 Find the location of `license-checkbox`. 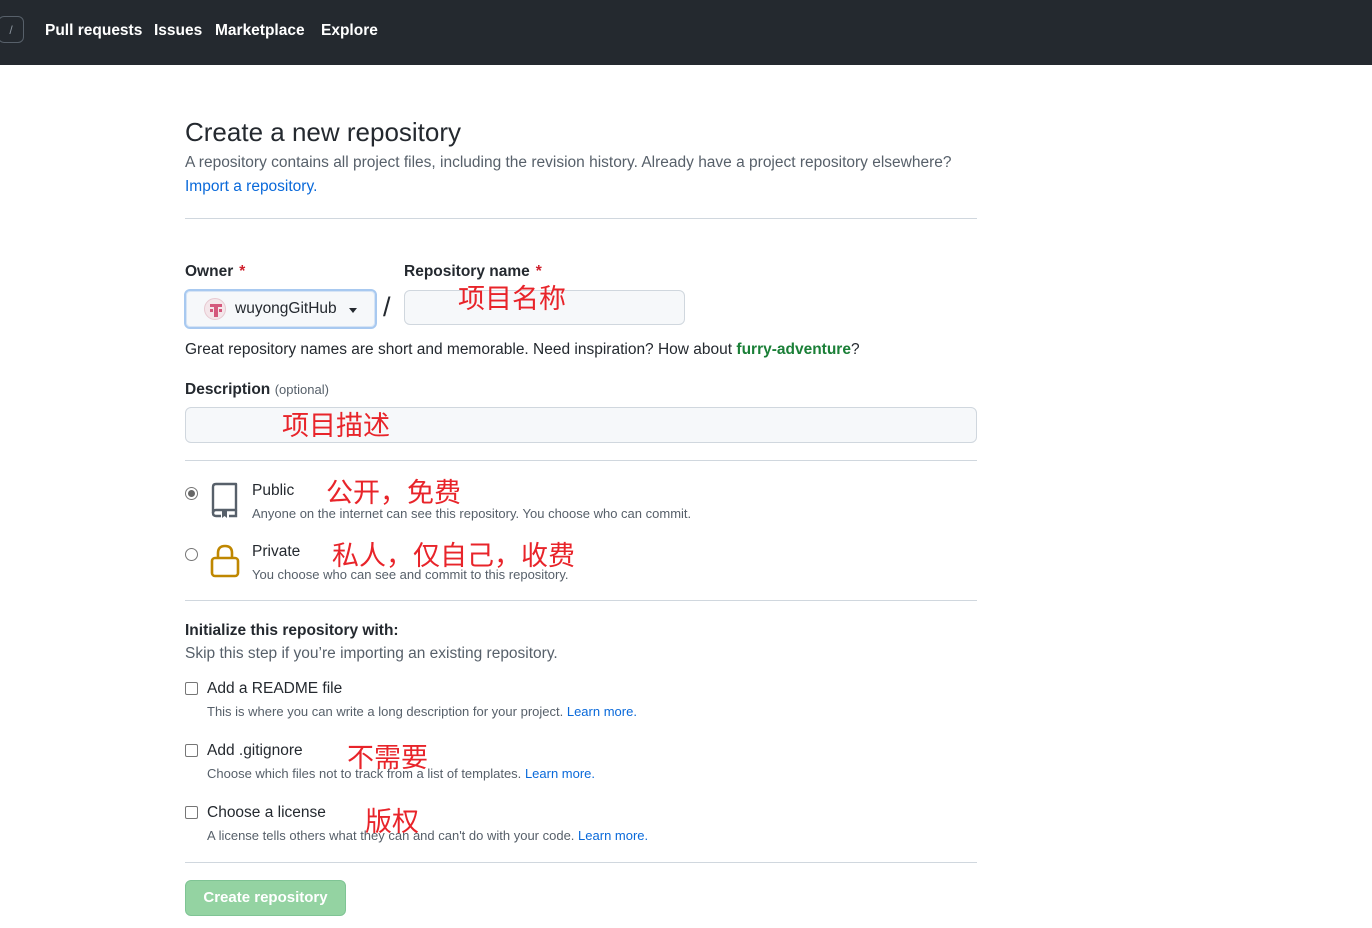

license-checkbox is located at coordinates (191, 812).